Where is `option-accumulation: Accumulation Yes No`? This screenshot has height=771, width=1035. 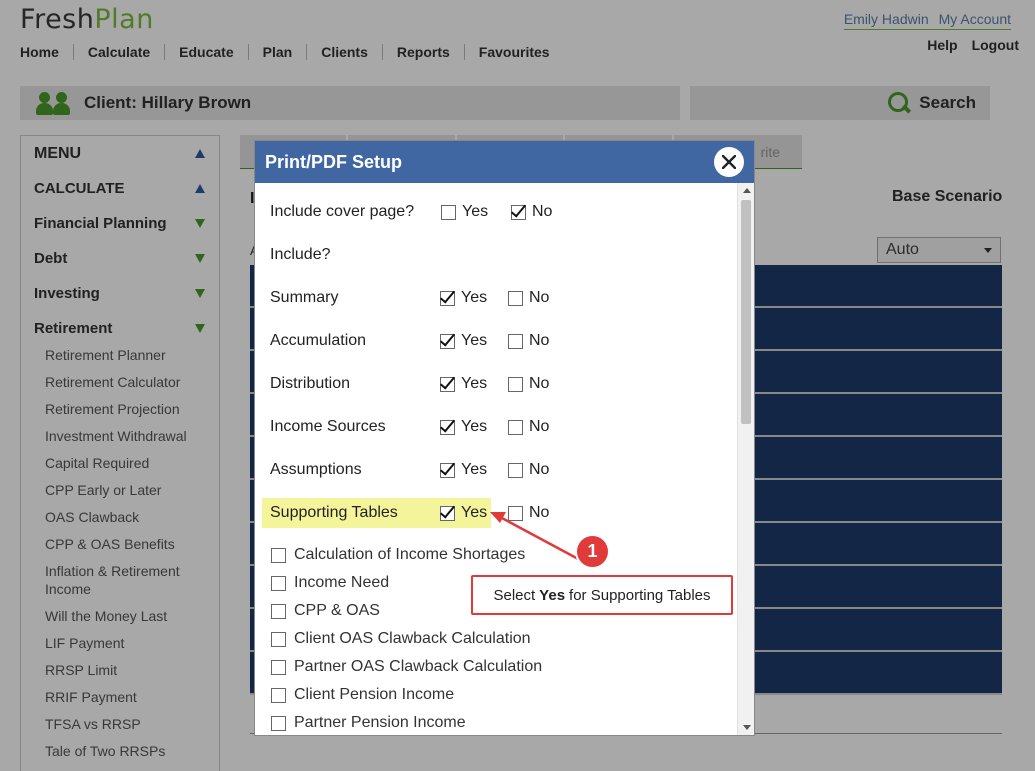 option-accumulation: Accumulation Yes No is located at coordinates (497, 341).